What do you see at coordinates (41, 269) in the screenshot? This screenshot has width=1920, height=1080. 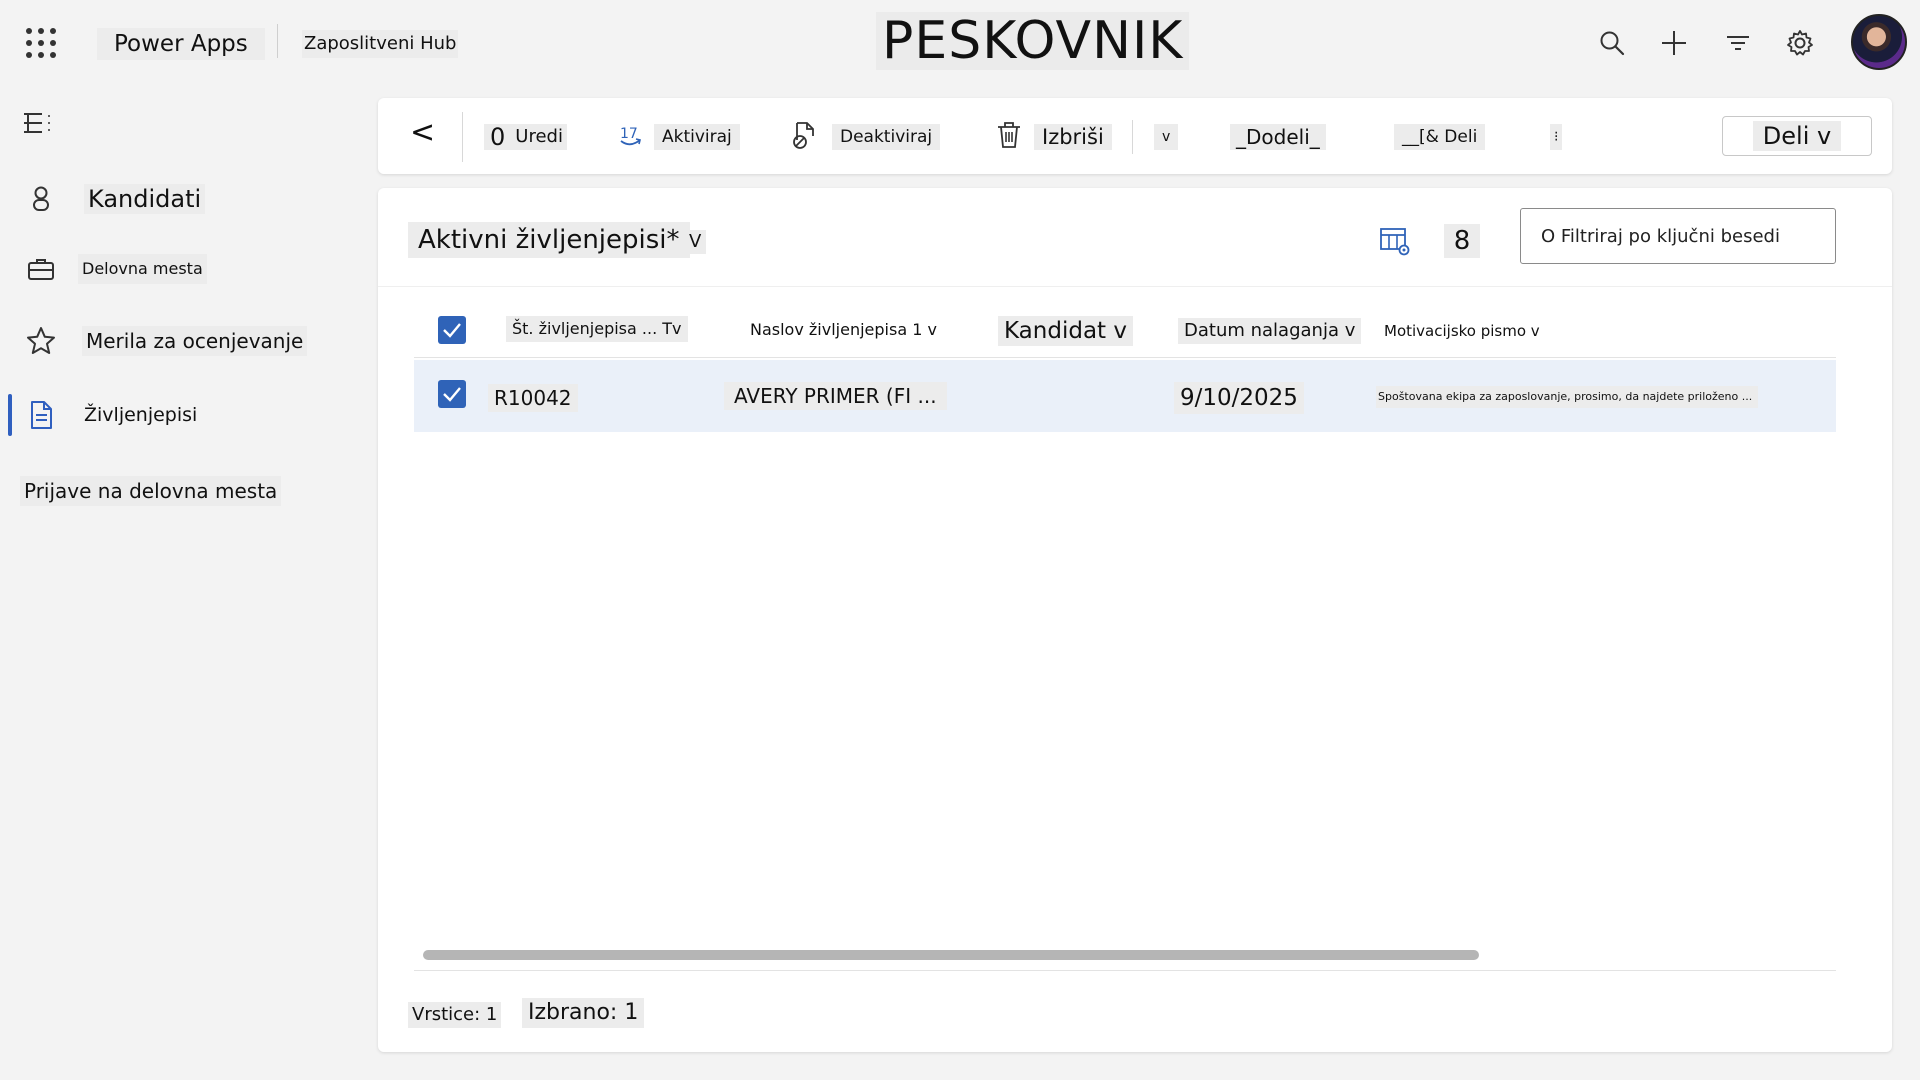 I see `briefcase-icon` at bounding box center [41, 269].